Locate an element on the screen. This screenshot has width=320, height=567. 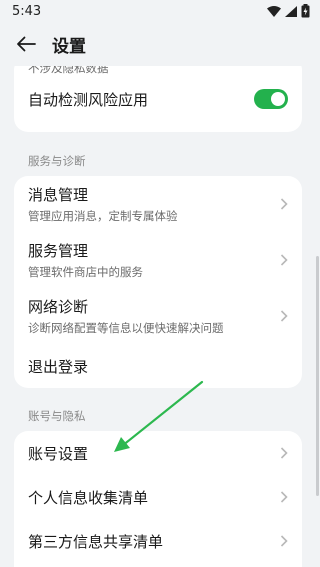
back-button is located at coordinates (26, 44).